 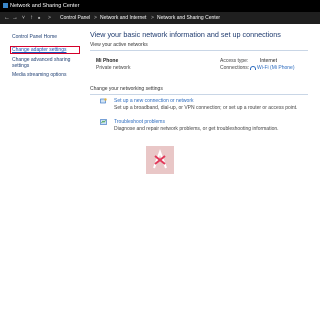 What do you see at coordinates (45, 50) in the screenshot?
I see `change-adapter-settings-link: Change adapter settings` at bounding box center [45, 50].